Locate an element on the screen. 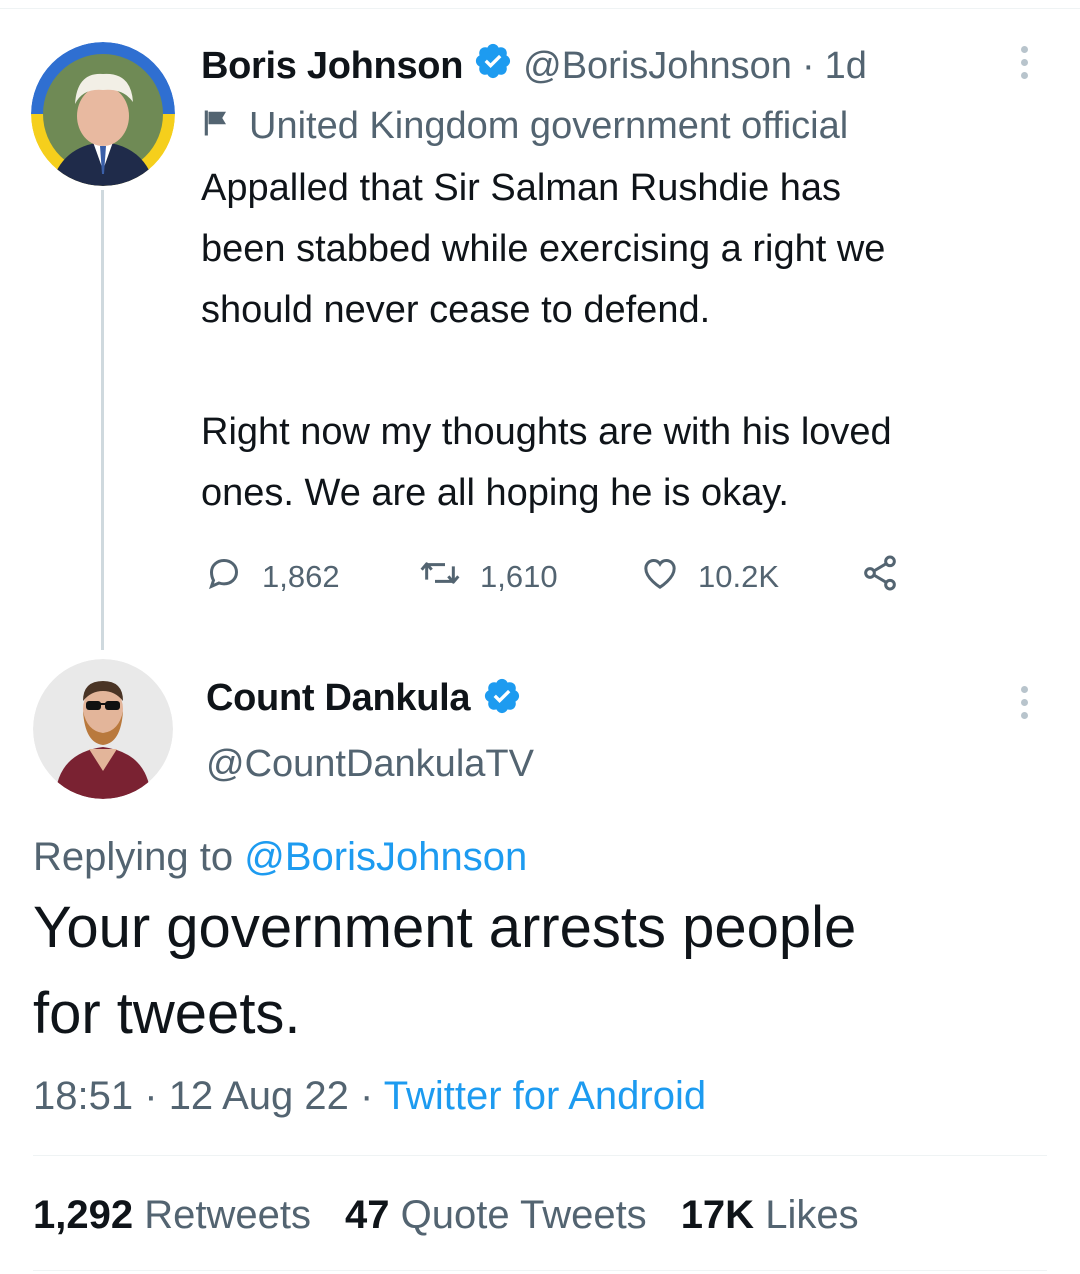 This screenshot has height=1274, width=1080. replying-to-handle-link: @BorisJohnson is located at coordinates (385, 857).